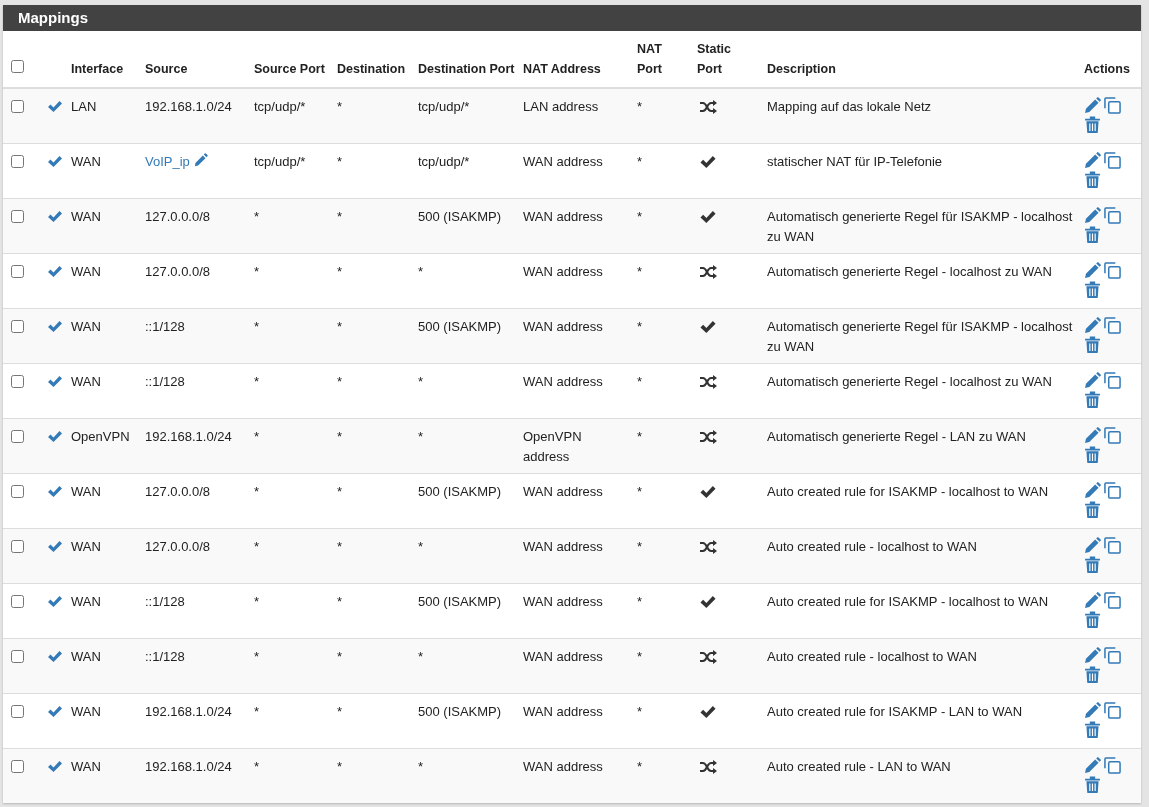  Describe the element at coordinates (178, 216) in the screenshot. I see `source-cell: 127.0.0.0/8` at that location.